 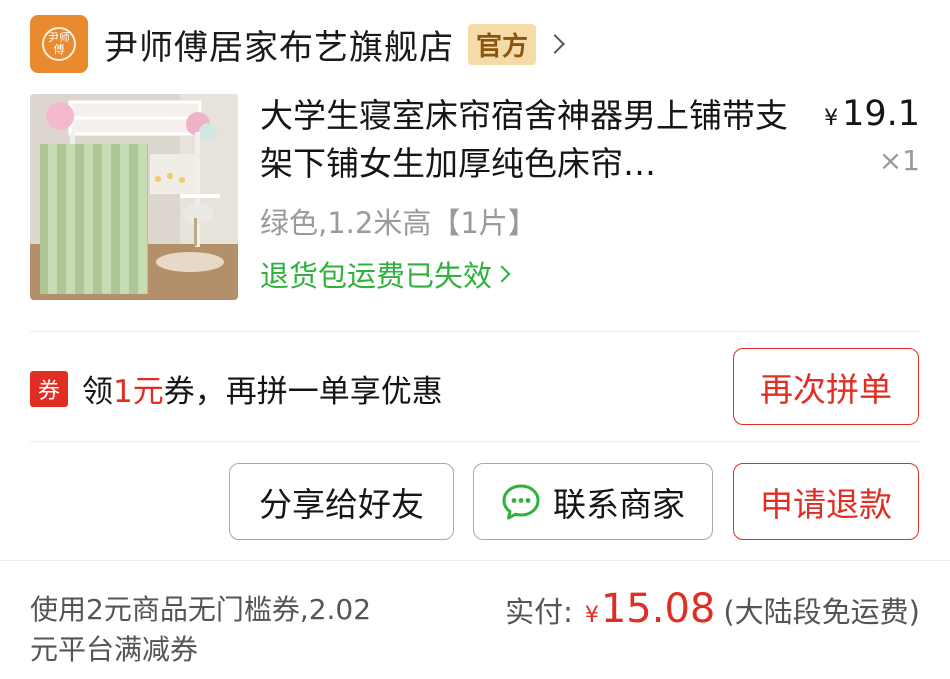 What do you see at coordinates (134, 197) in the screenshot?
I see `product-image` at bounding box center [134, 197].